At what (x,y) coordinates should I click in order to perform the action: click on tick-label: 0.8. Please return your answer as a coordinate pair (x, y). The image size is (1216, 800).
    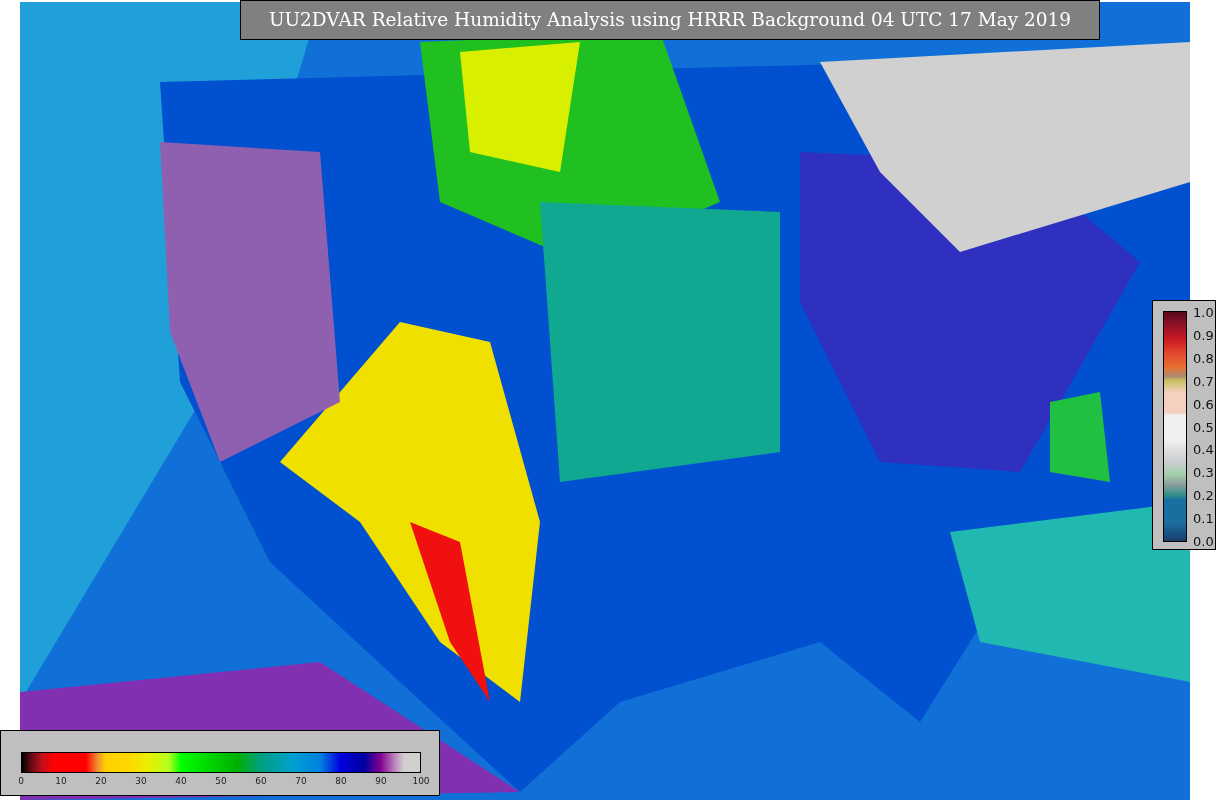
    Looking at the image, I should click on (1203, 358).